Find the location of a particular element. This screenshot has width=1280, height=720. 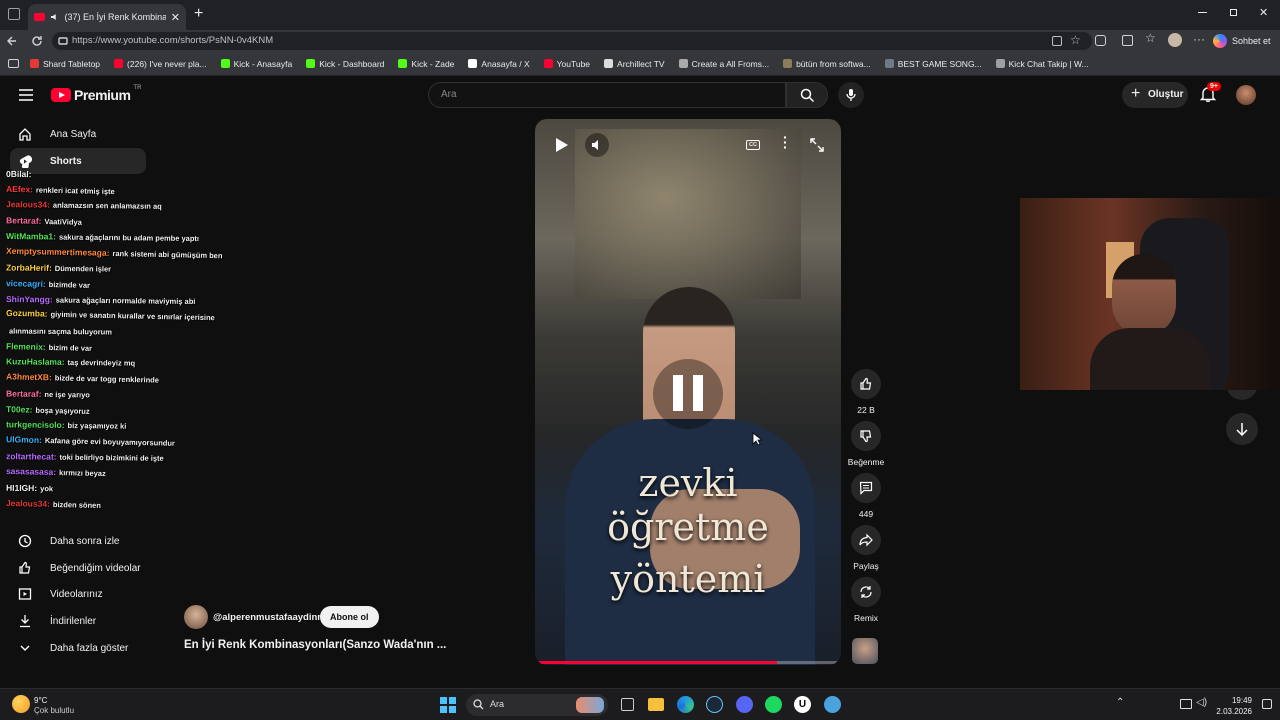

search-button is located at coordinates (807, 95).